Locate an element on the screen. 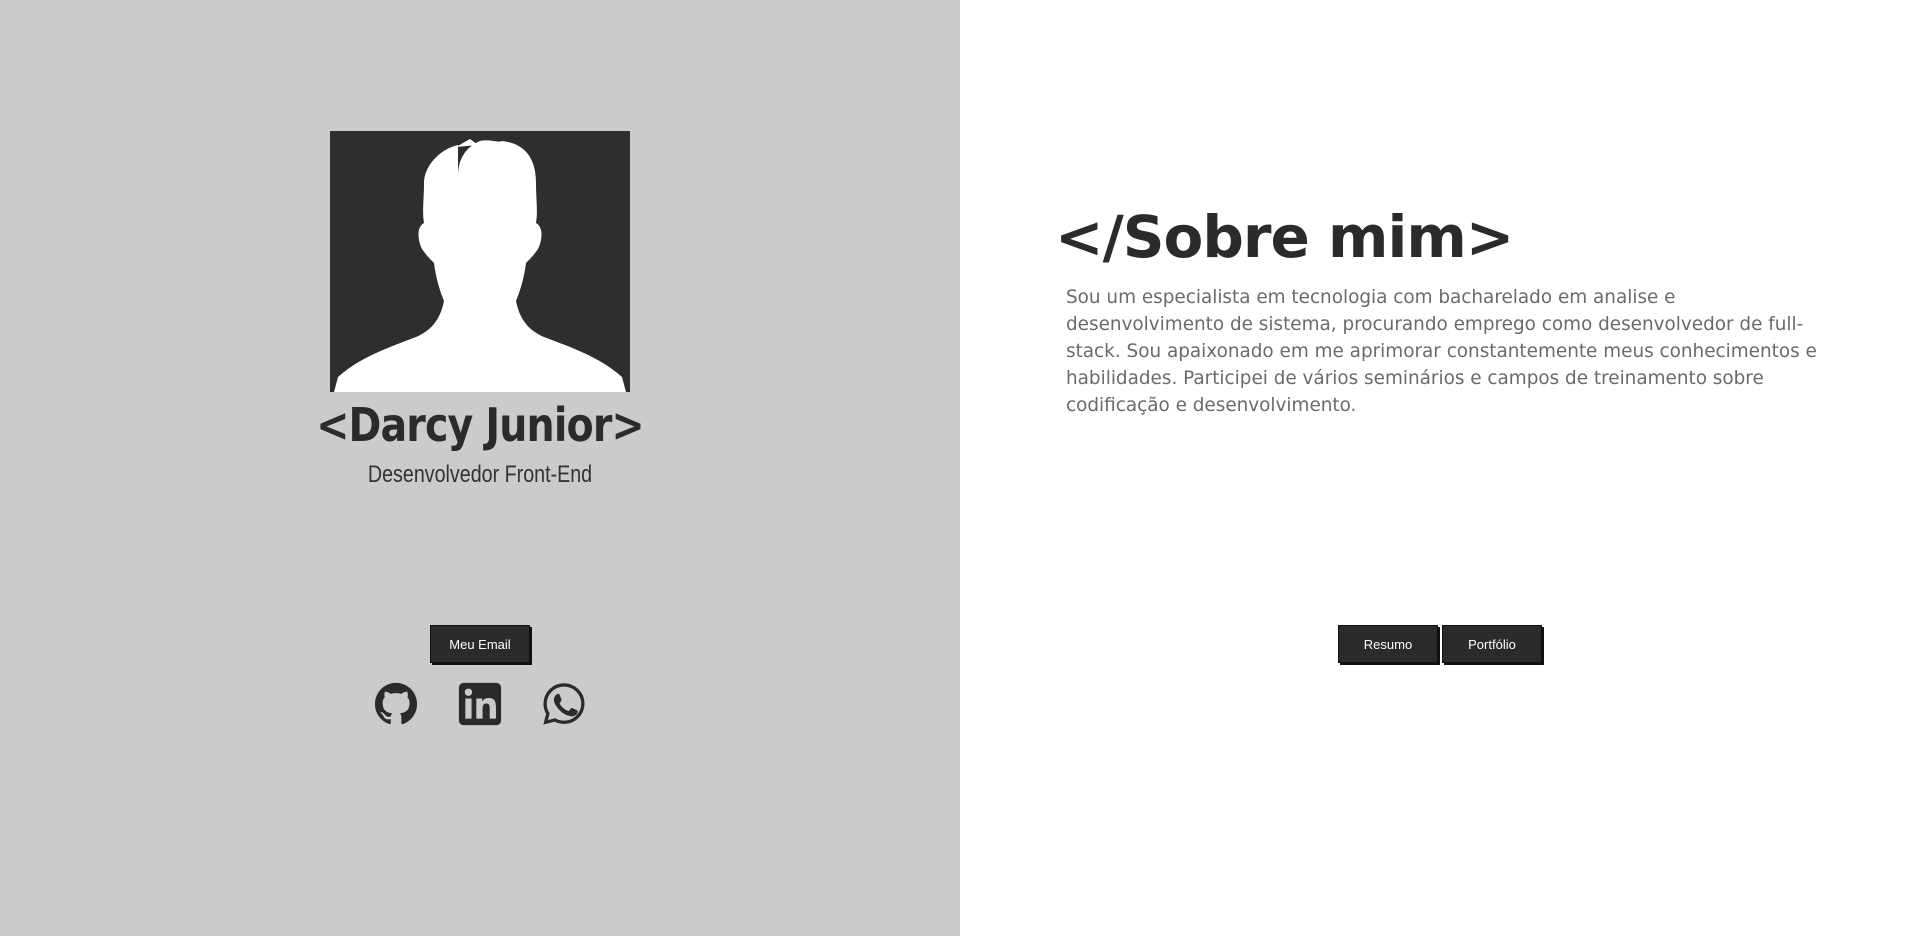  github-icon is located at coordinates (396, 703).